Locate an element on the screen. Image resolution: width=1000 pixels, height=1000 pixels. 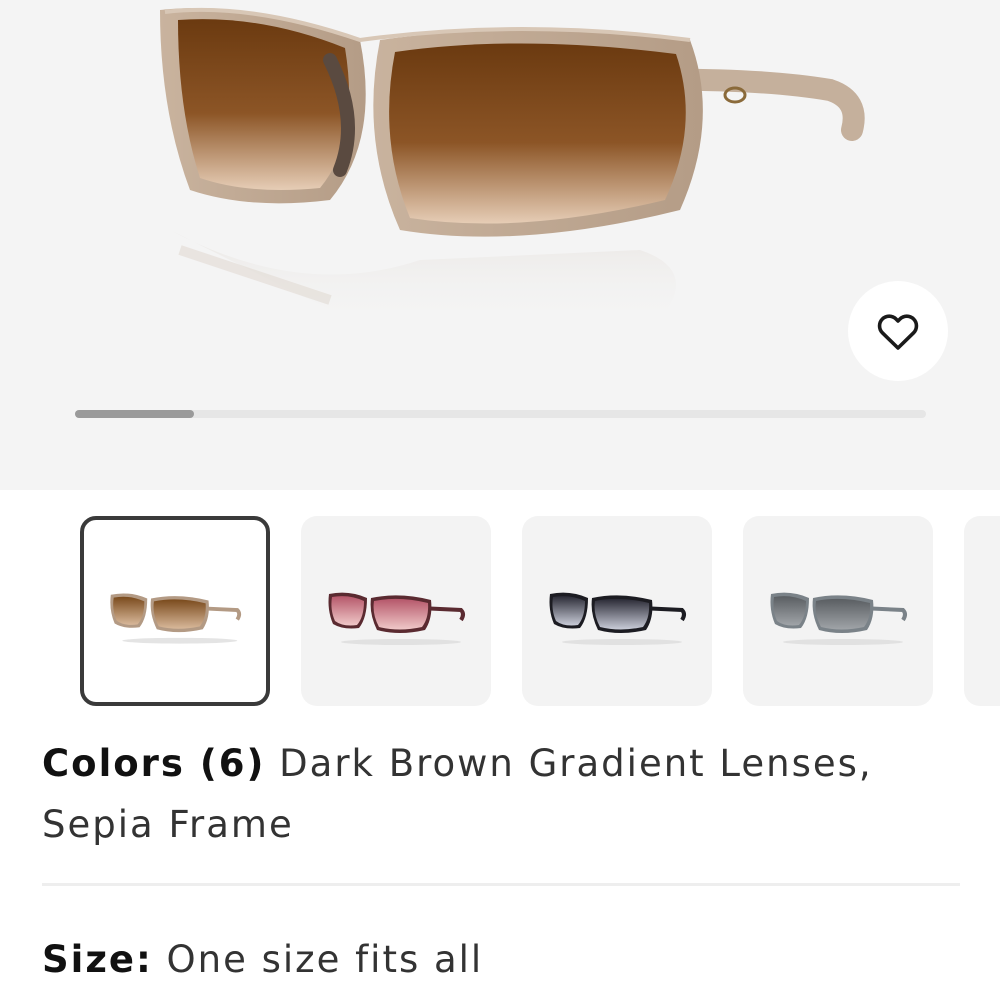
favorite-button is located at coordinates (898, 331).